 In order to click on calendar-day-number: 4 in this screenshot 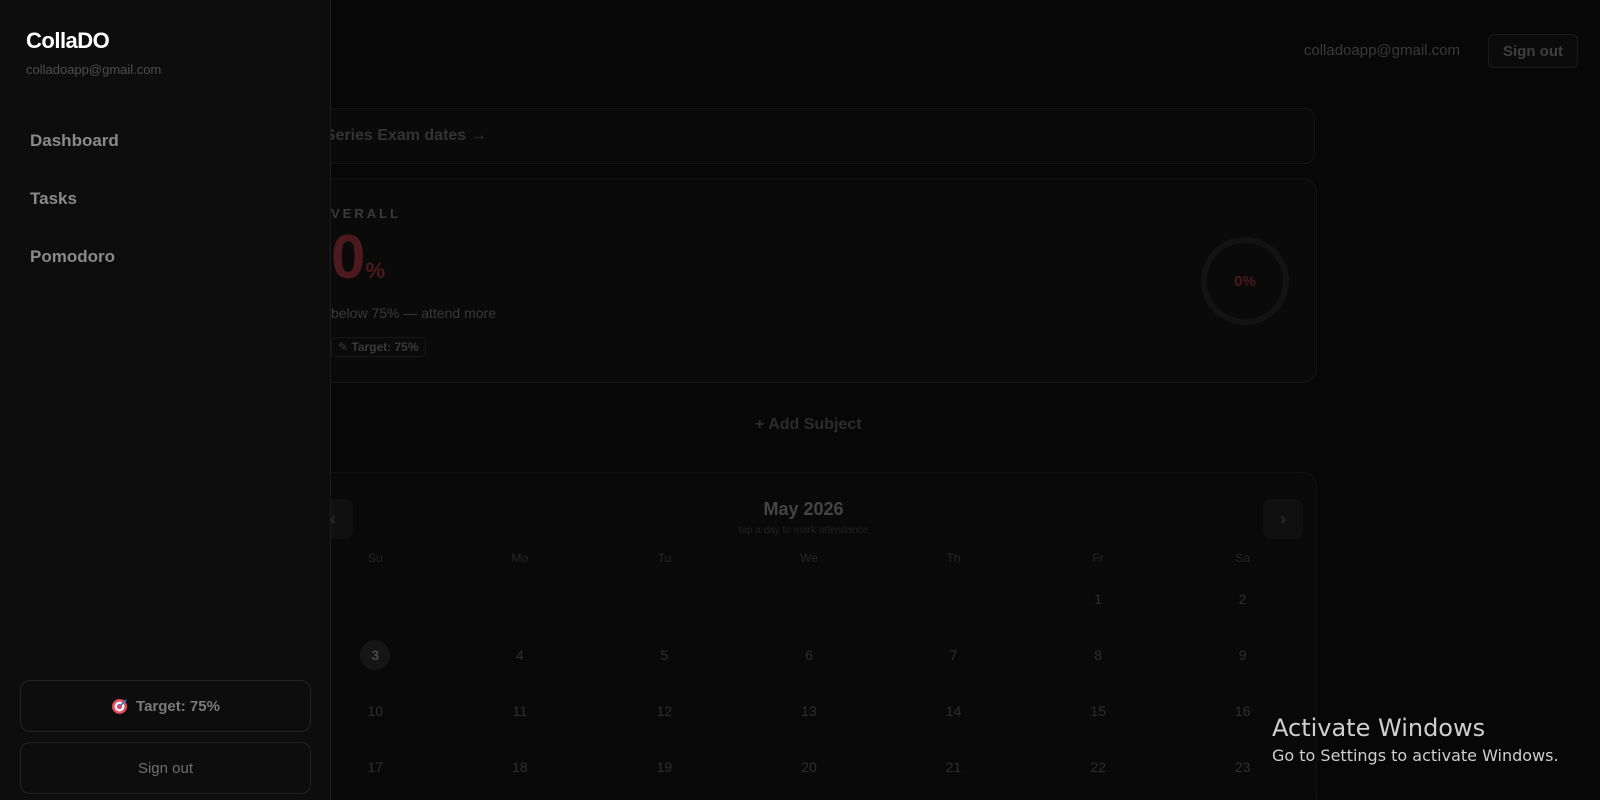, I will do `click(519, 655)`.